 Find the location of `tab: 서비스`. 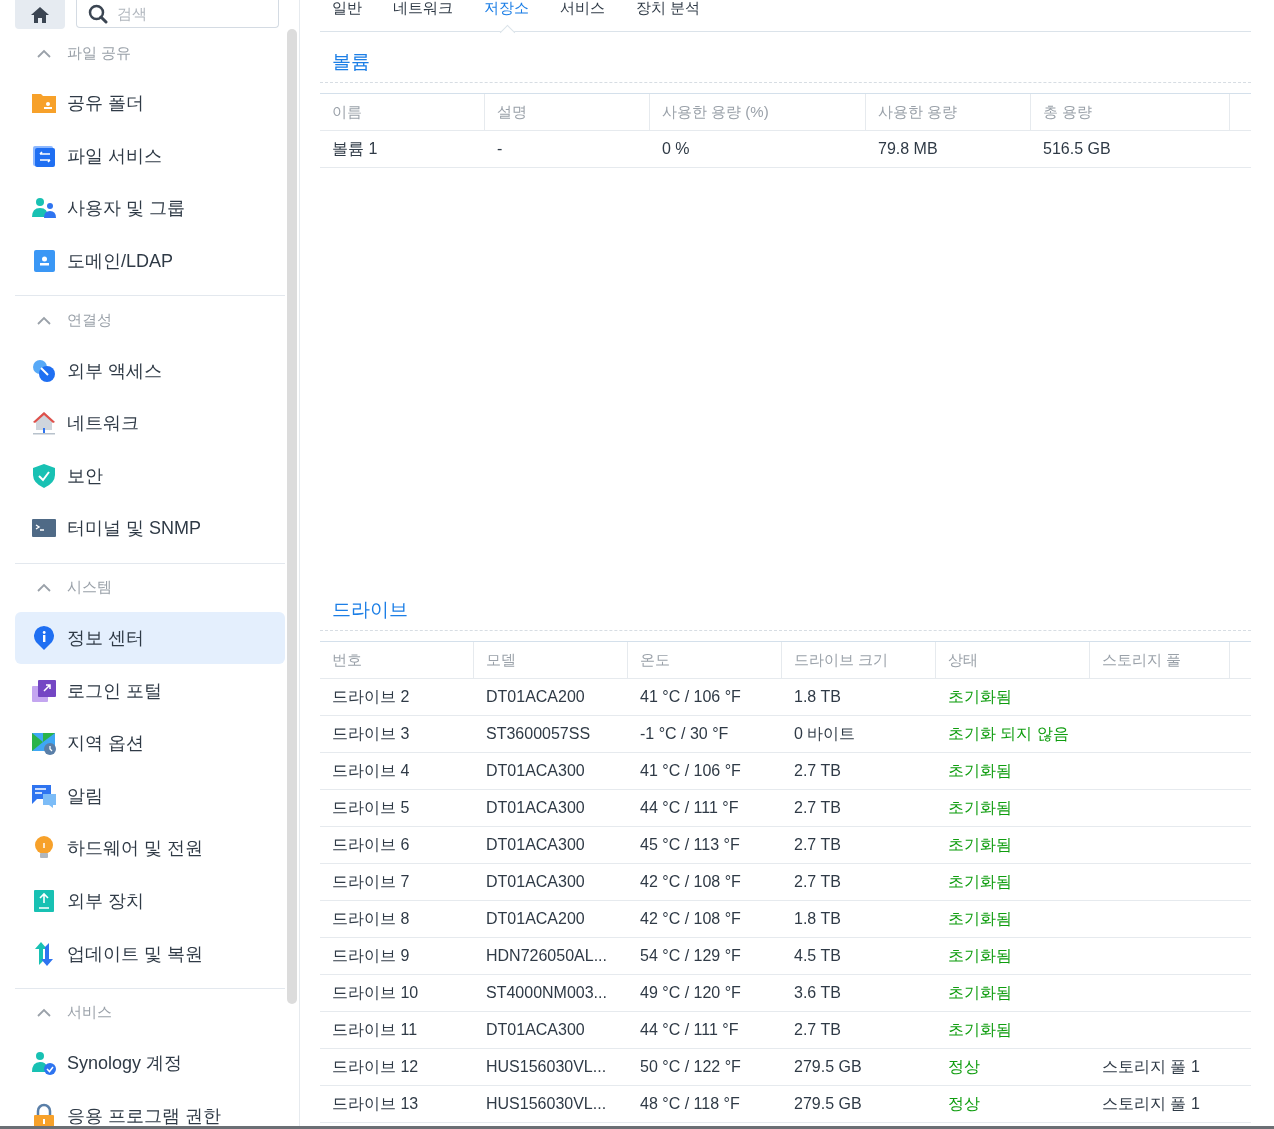

tab: 서비스 is located at coordinates (582, 15).